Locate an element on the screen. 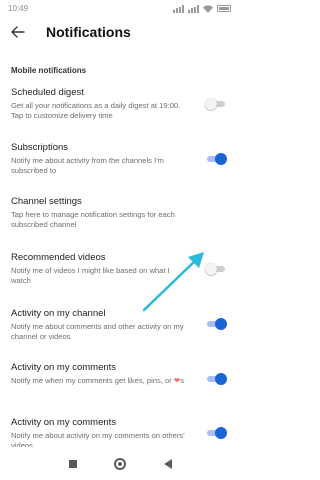 The width and height of the screenshot is (320, 480). section-header: Mobile notifications is located at coordinates (49, 70).